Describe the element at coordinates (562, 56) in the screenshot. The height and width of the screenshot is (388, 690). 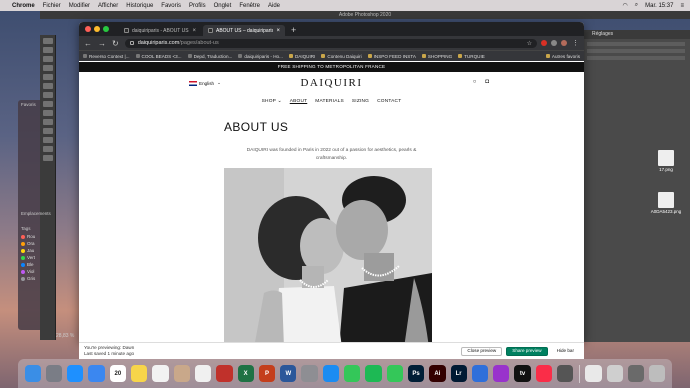
I see `other-bookmarks: Autres favoris` at that location.